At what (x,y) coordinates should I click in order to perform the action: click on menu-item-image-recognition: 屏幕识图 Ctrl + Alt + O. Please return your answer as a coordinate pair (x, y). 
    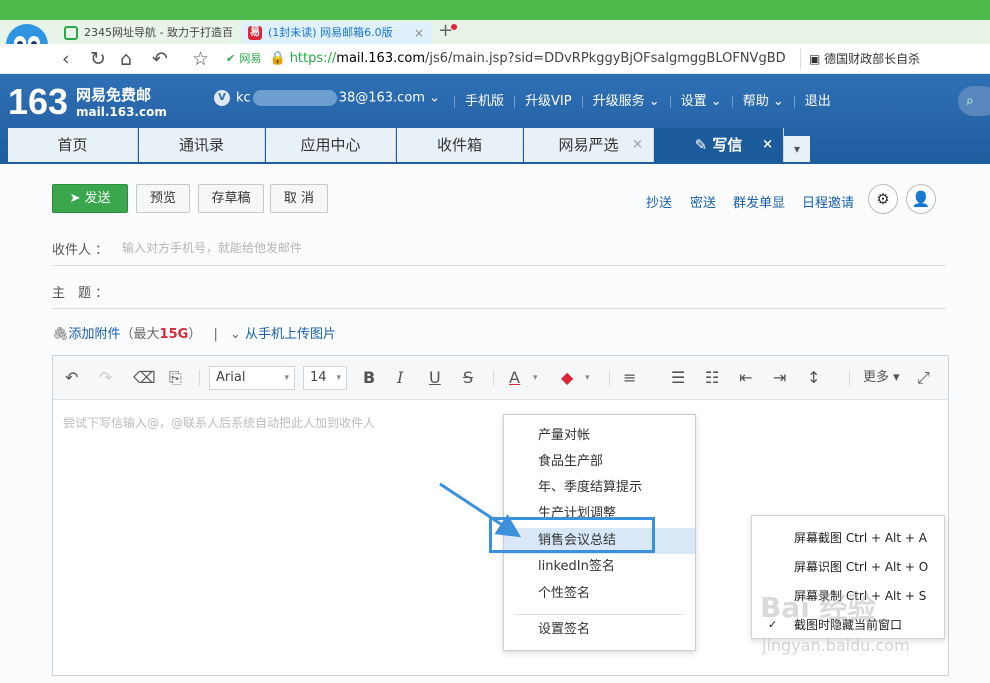
    Looking at the image, I should click on (848, 567).